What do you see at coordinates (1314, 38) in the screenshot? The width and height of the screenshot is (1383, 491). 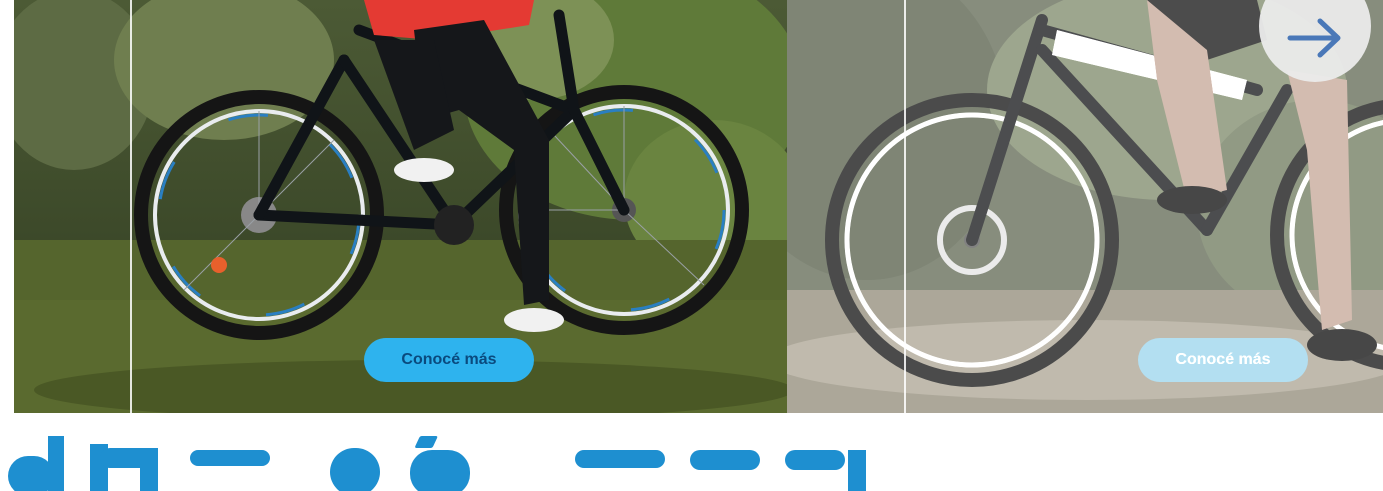 I see `arrow-right-icon` at bounding box center [1314, 38].